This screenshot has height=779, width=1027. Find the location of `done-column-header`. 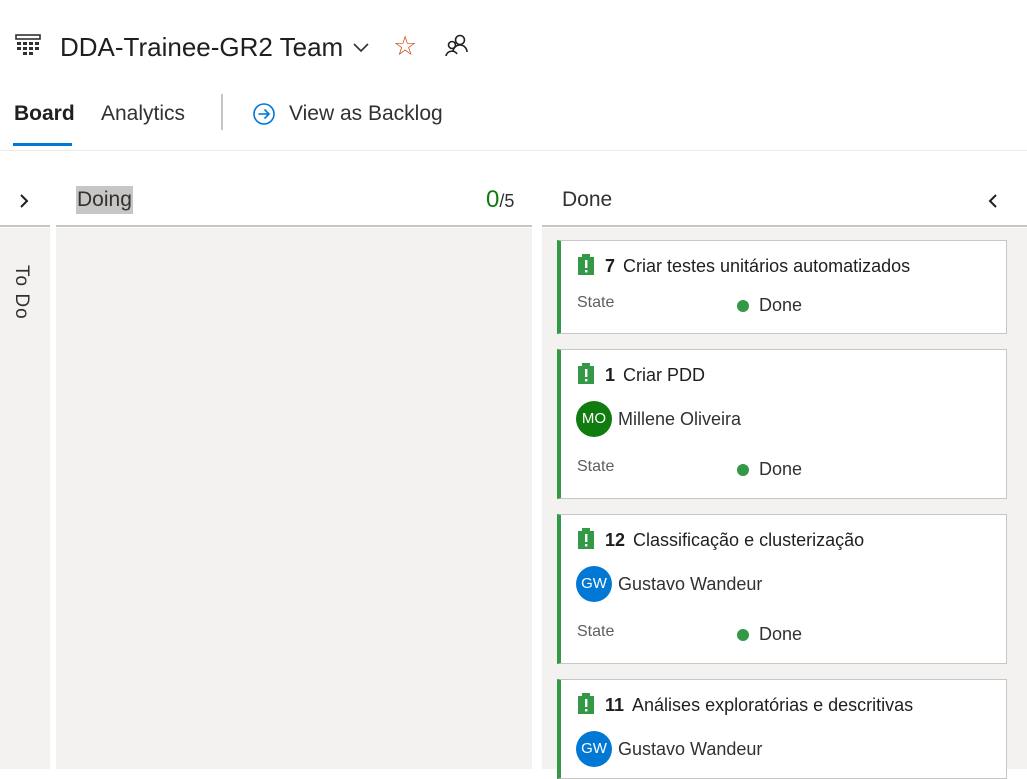

done-column-header is located at coordinates (784, 206).